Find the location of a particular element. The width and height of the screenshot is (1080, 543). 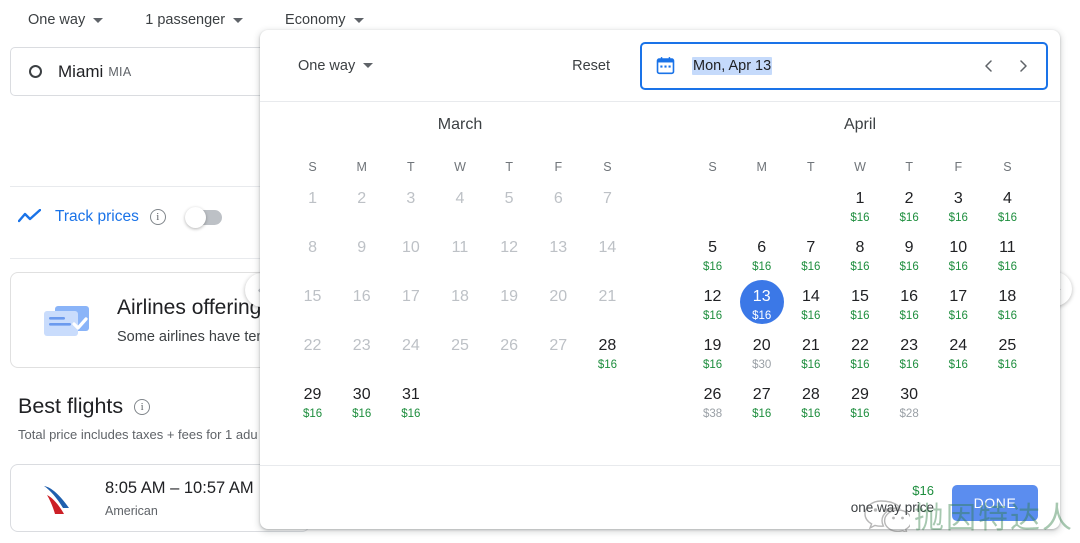

weekday-header: T is located at coordinates (411, 167).